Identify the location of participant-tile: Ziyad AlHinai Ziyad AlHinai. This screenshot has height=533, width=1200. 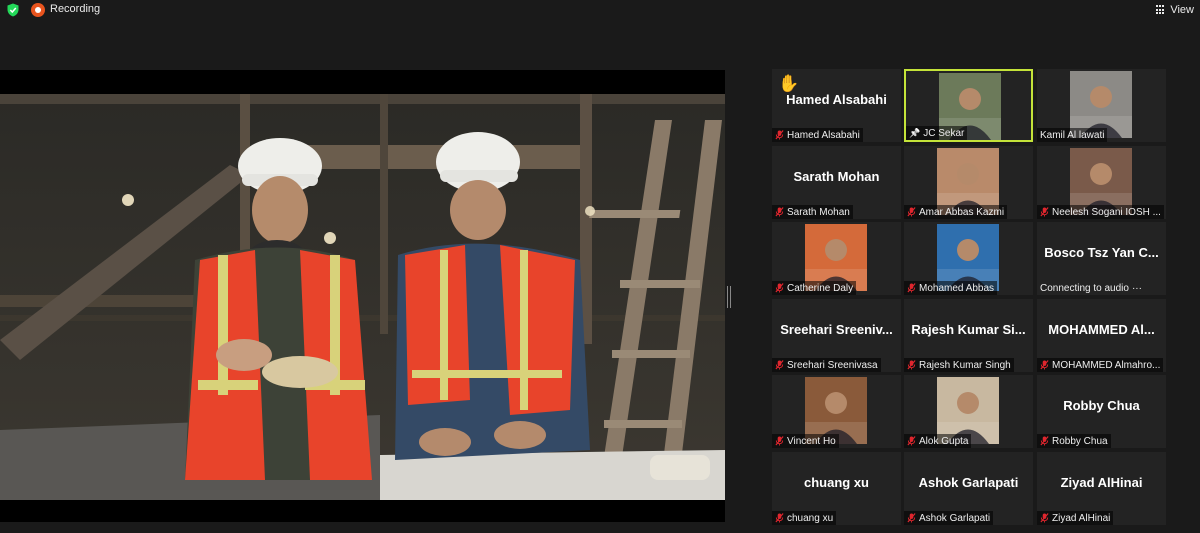
(1101, 488).